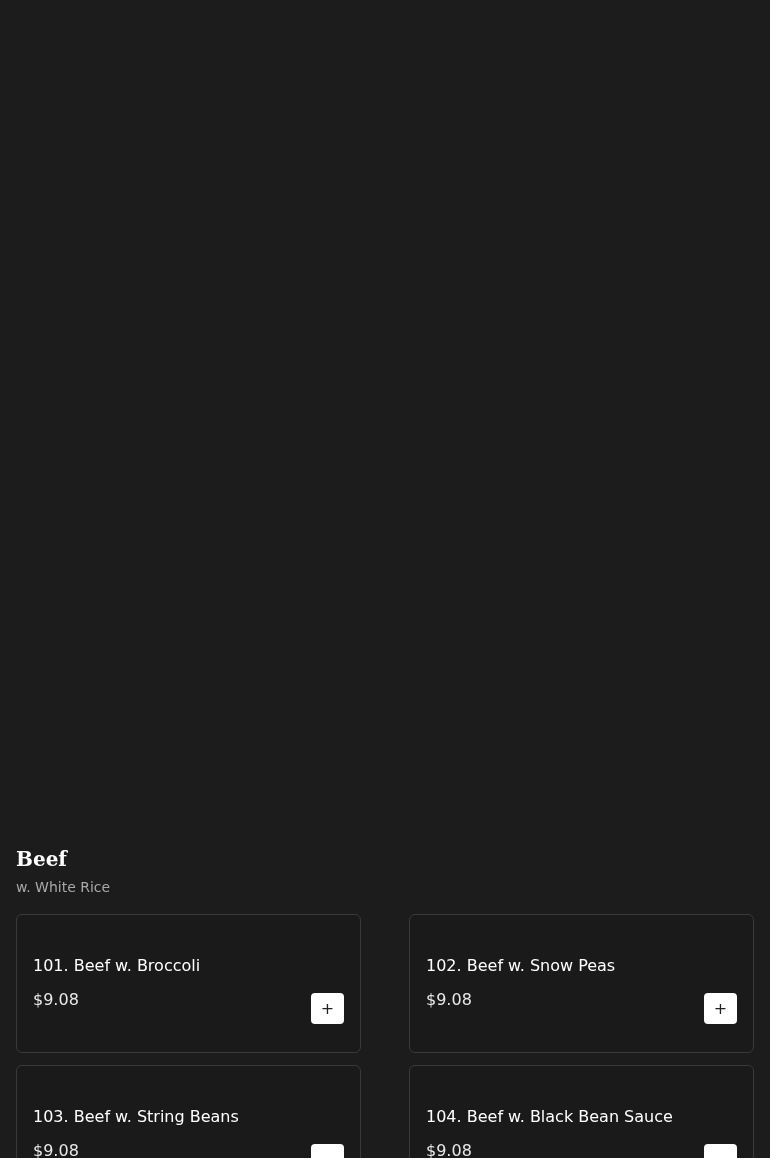 The height and width of the screenshot is (1158, 770). What do you see at coordinates (117, 966) in the screenshot?
I see `item-name: 101. Beef w. Broccoli` at bounding box center [117, 966].